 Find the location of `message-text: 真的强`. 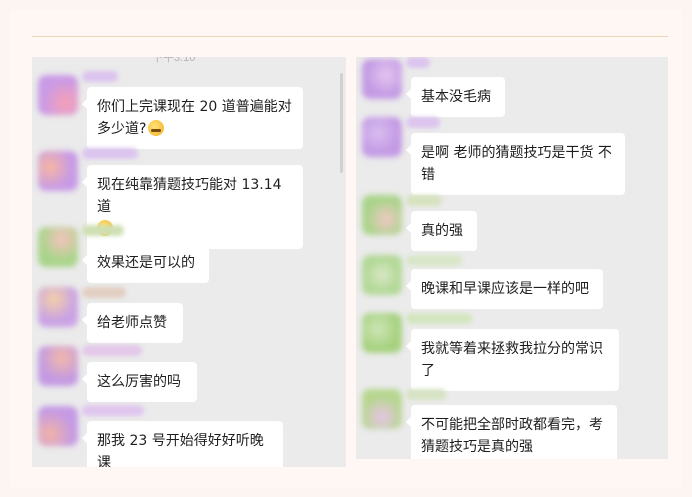

message-text: 真的强 is located at coordinates (442, 231).